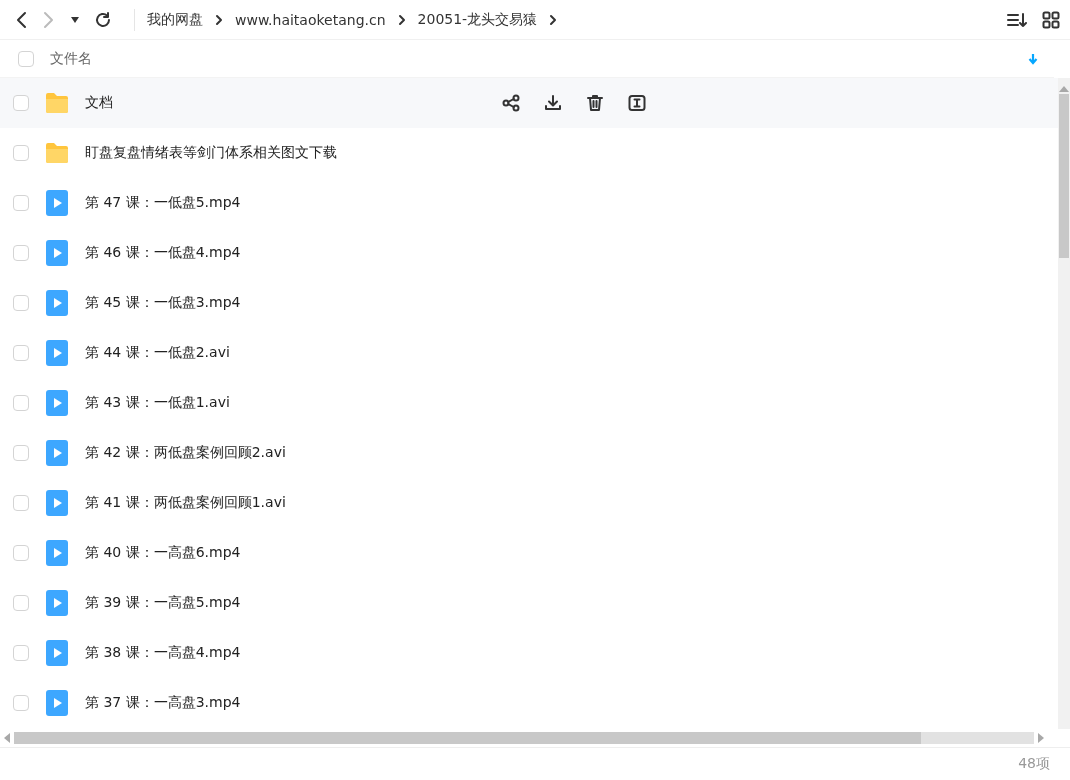 Image resolution: width=1070 pixels, height=780 pixels. I want to click on dropdown-button, so click(75, 19).